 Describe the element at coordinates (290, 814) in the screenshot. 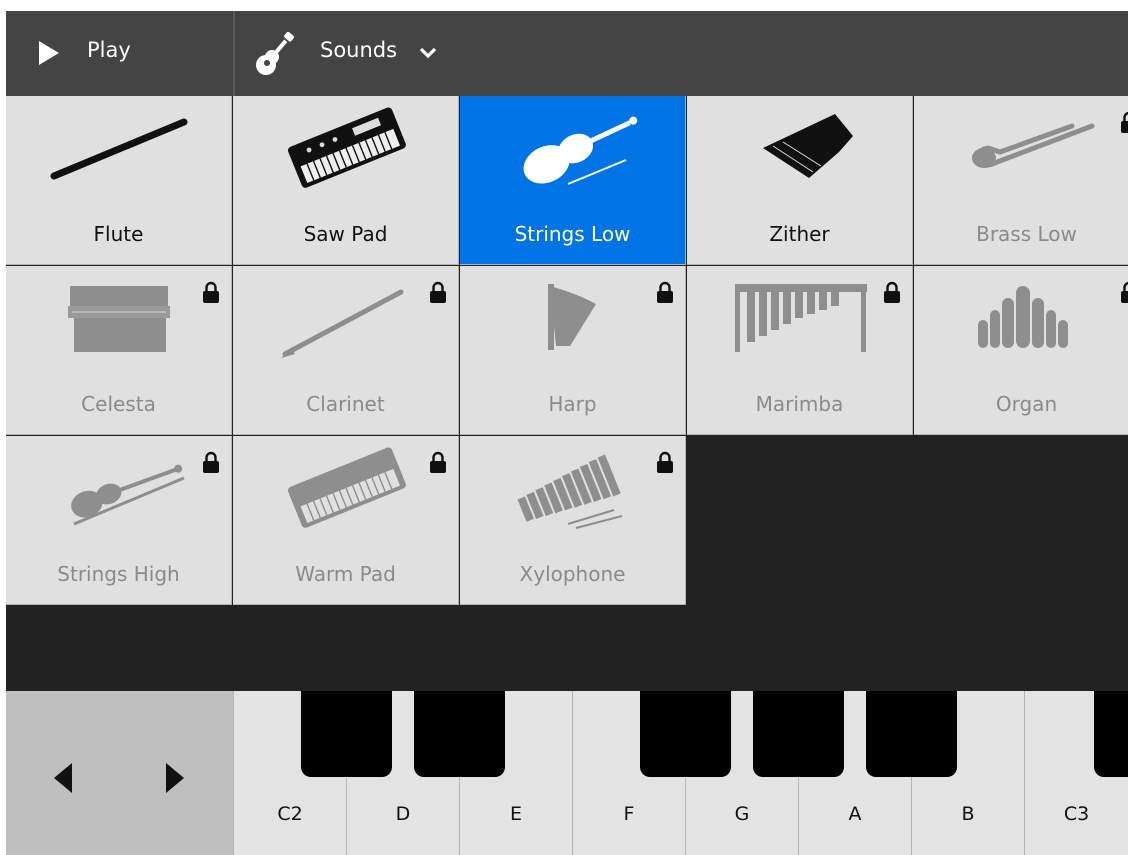

I see `key-label: C2` at that location.